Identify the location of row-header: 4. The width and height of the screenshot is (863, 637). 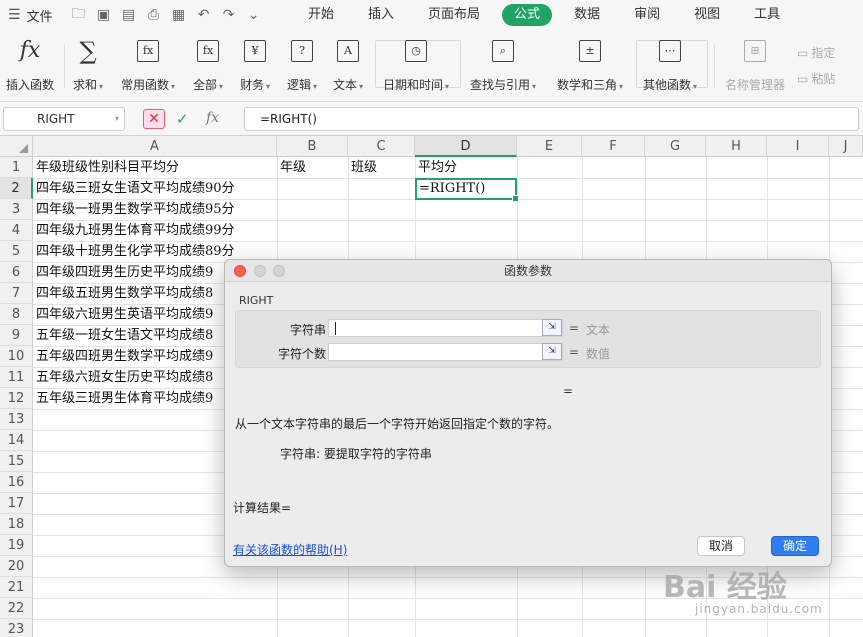
(16, 230).